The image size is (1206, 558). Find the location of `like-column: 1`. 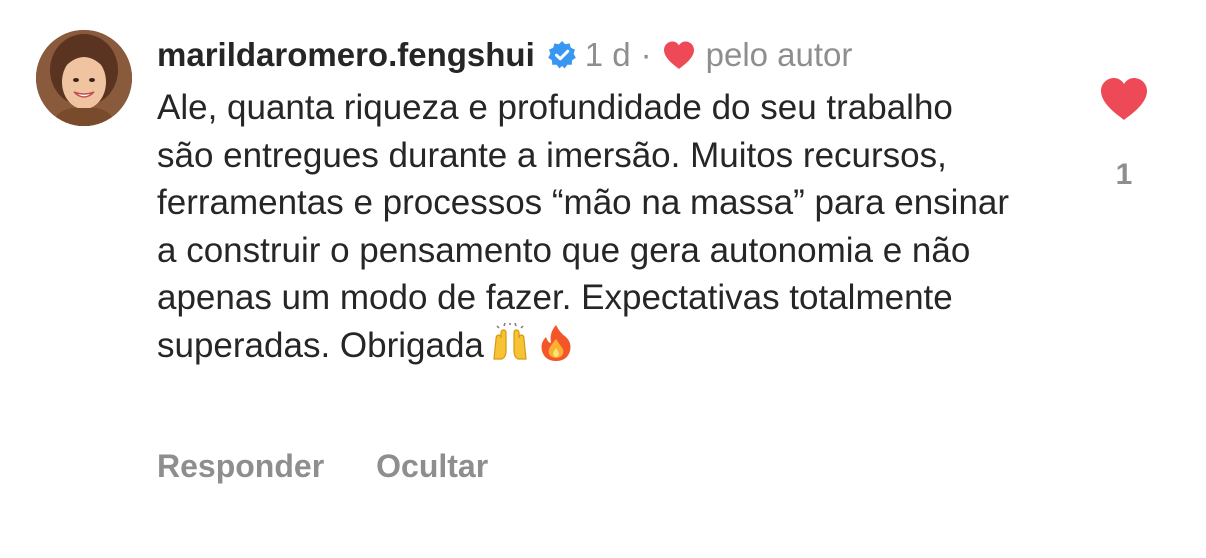

like-column: 1 is located at coordinates (1124, 134).